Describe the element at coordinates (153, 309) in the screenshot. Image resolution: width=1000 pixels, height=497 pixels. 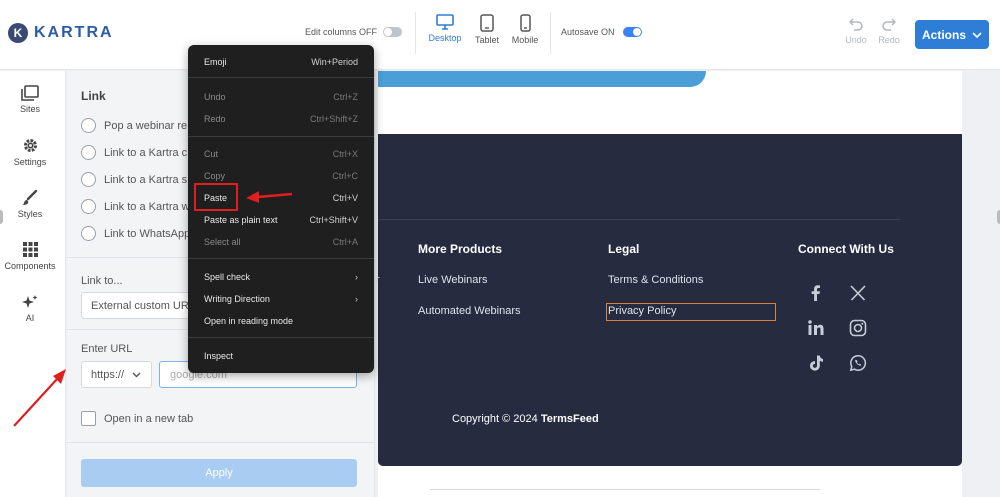
I see `annotation-arrows` at that location.